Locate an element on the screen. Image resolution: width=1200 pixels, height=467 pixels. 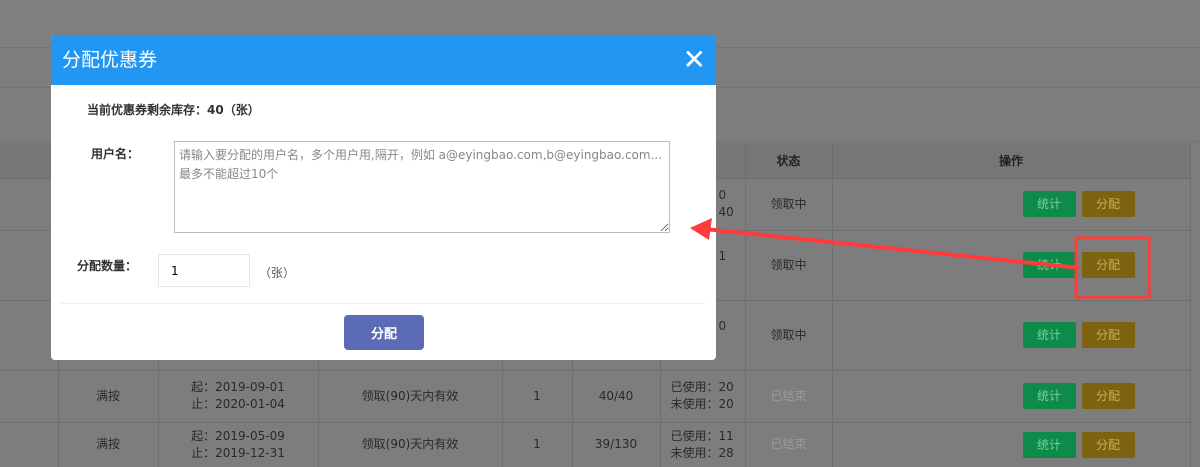
end-date: 止：2019-12-31 is located at coordinates (238, 452).